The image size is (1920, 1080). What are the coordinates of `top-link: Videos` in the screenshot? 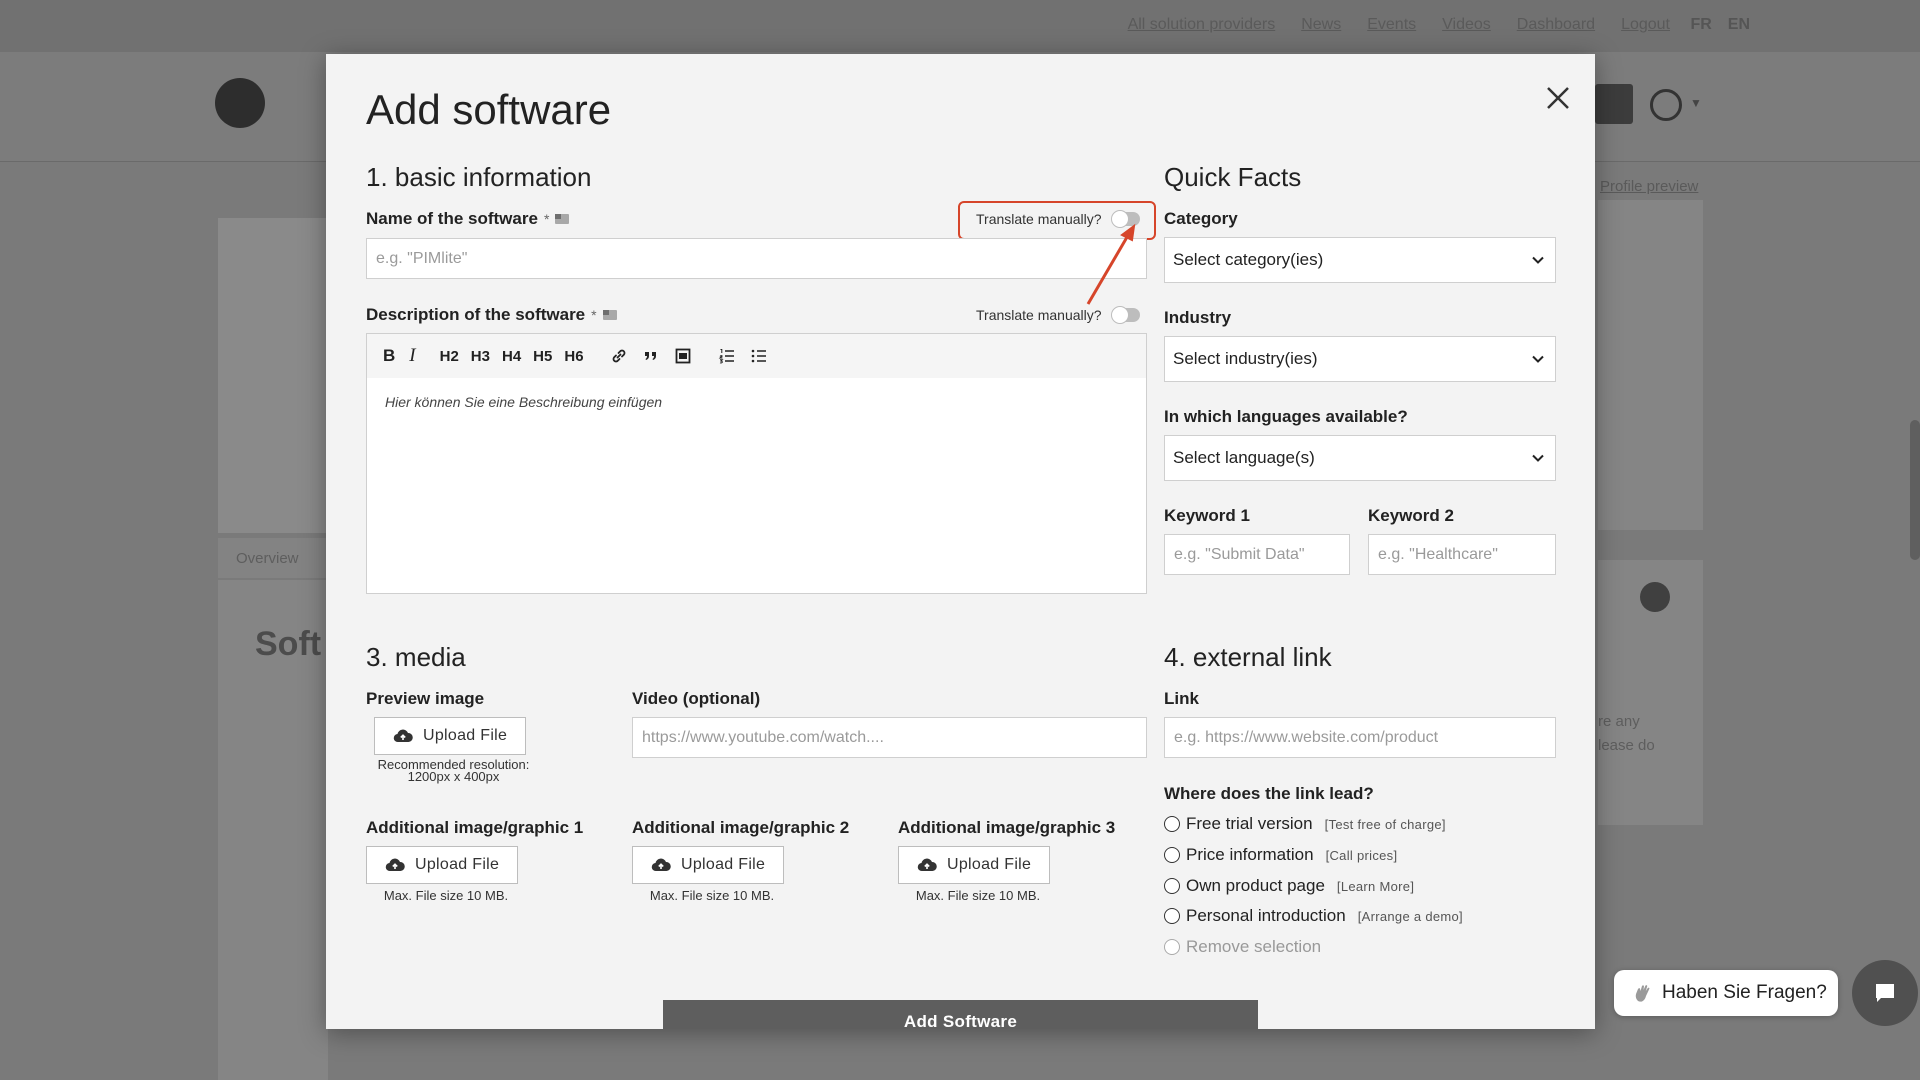 It's located at (1466, 24).